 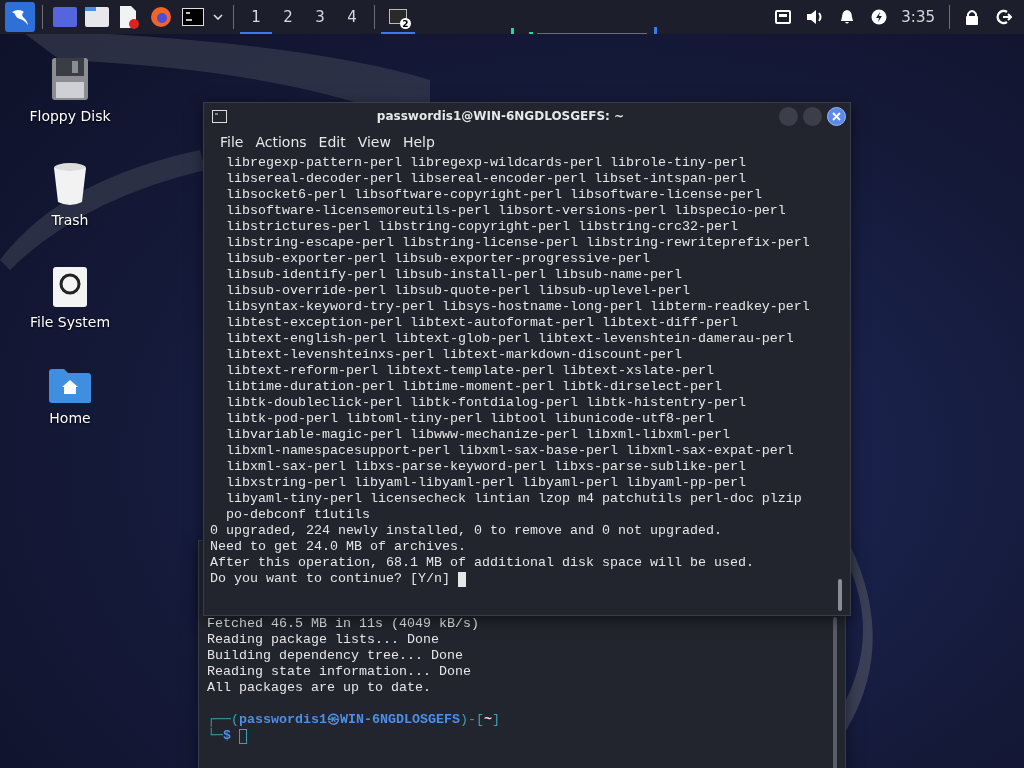 I want to click on terminal-line: libtext-levenshteinxs-perl libtext-markdown-discount-perl, so click(x=454, y=355).